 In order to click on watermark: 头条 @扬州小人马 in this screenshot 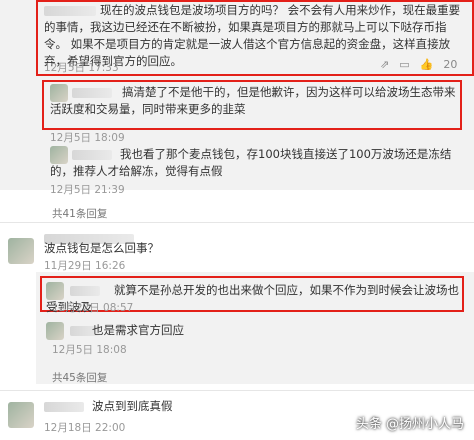, I will do `click(409, 424)`.